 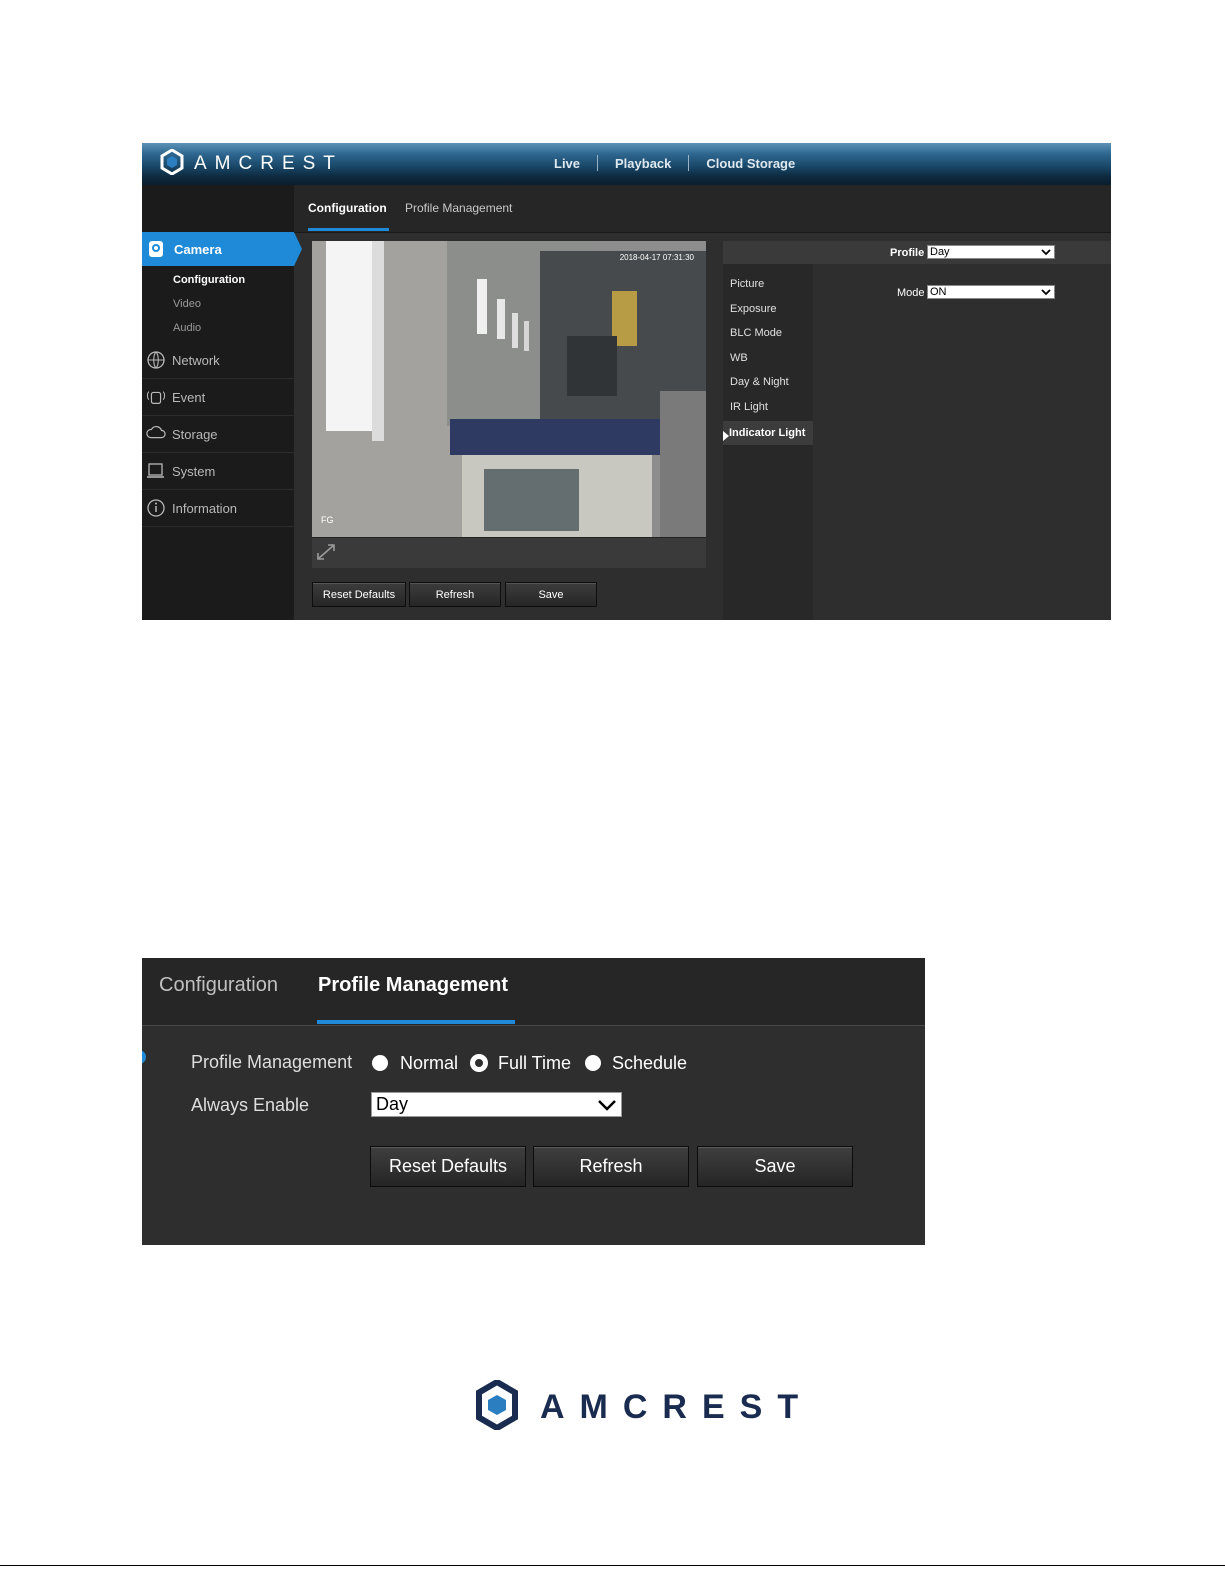 What do you see at coordinates (156, 249) in the screenshot?
I see `camera-icon` at bounding box center [156, 249].